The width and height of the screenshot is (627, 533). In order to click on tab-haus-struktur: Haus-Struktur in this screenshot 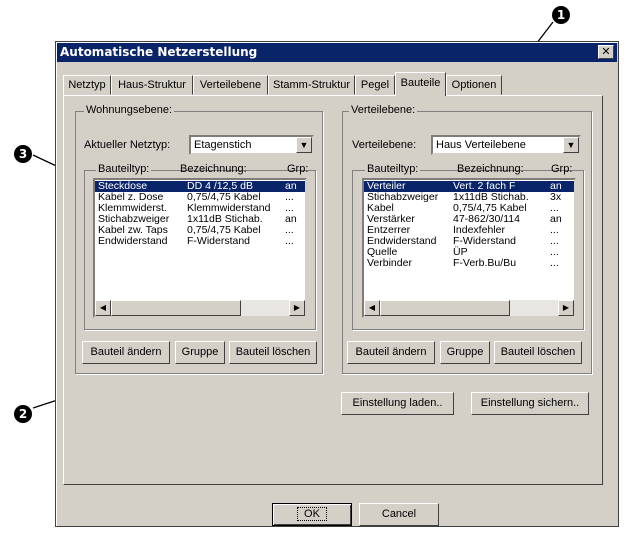, I will do `click(152, 85)`.